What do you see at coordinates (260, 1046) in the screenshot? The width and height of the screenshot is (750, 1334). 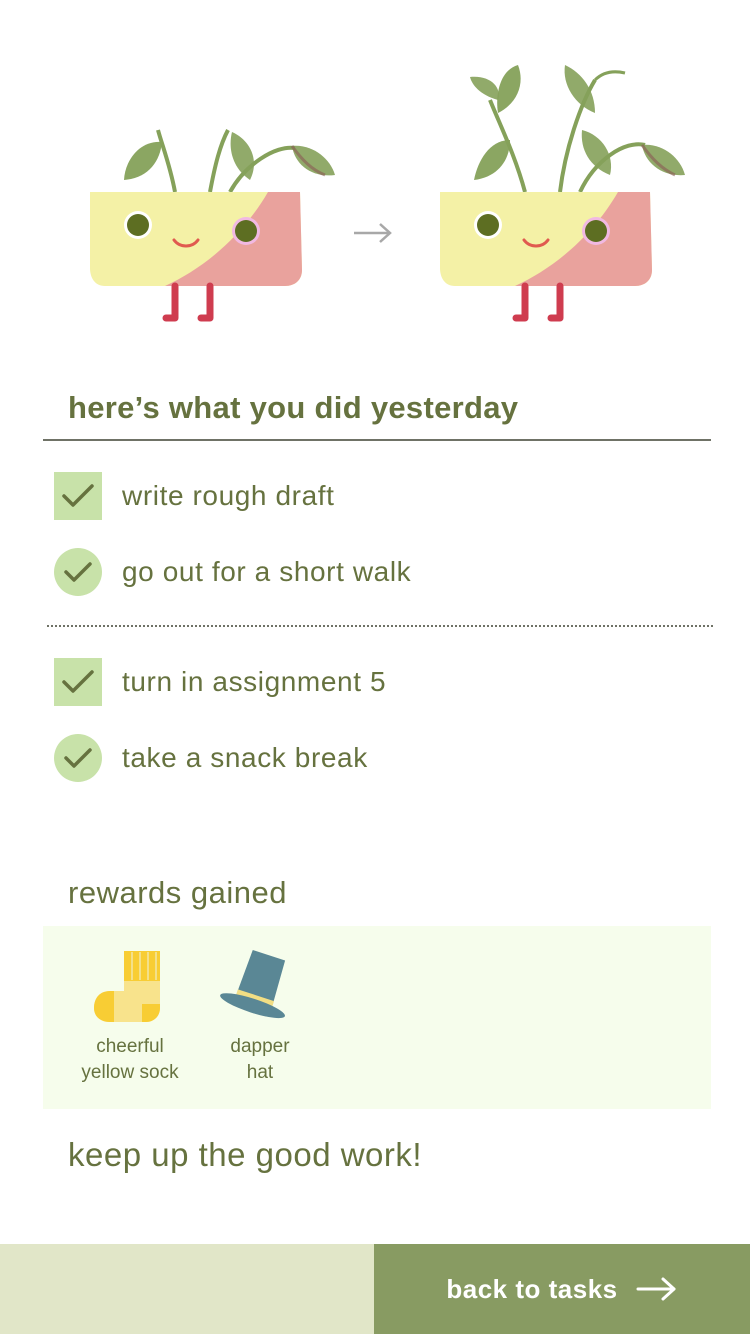 I see `reward-name-line1: dapper` at bounding box center [260, 1046].